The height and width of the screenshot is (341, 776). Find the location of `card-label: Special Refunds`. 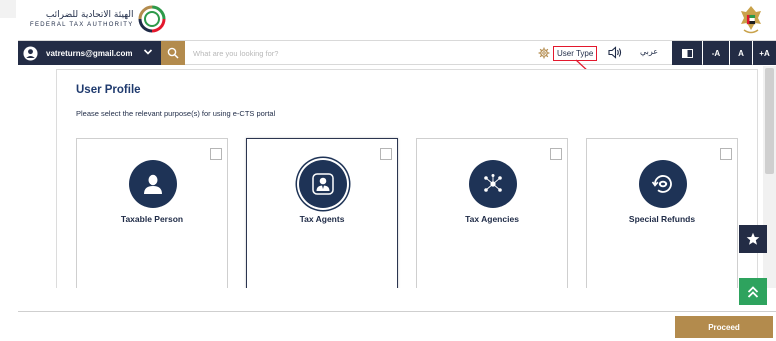

card-label: Special Refunds is located at coordinates (662, 219).